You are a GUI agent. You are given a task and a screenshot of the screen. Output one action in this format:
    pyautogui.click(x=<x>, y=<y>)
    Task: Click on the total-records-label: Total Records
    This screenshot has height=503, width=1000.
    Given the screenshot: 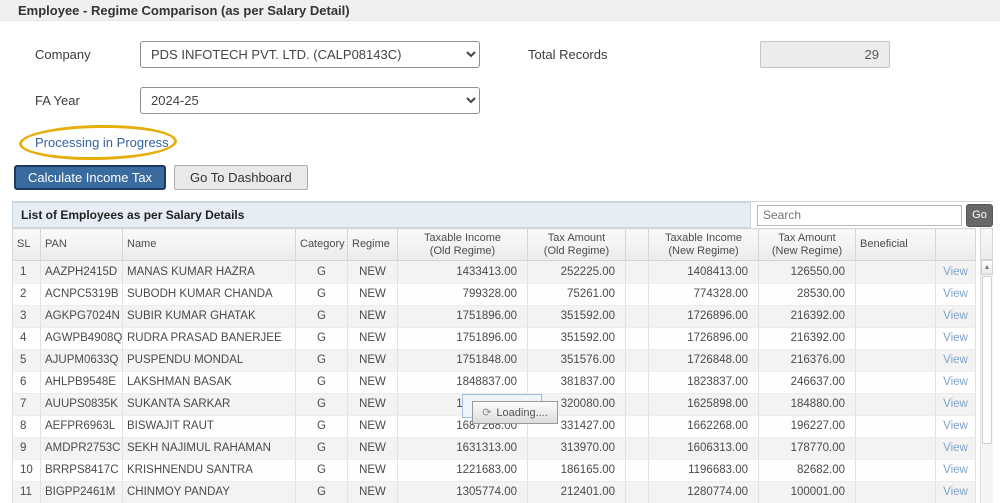 What is the action you would take?
    pyautogui.click(x=568, y=54)
    